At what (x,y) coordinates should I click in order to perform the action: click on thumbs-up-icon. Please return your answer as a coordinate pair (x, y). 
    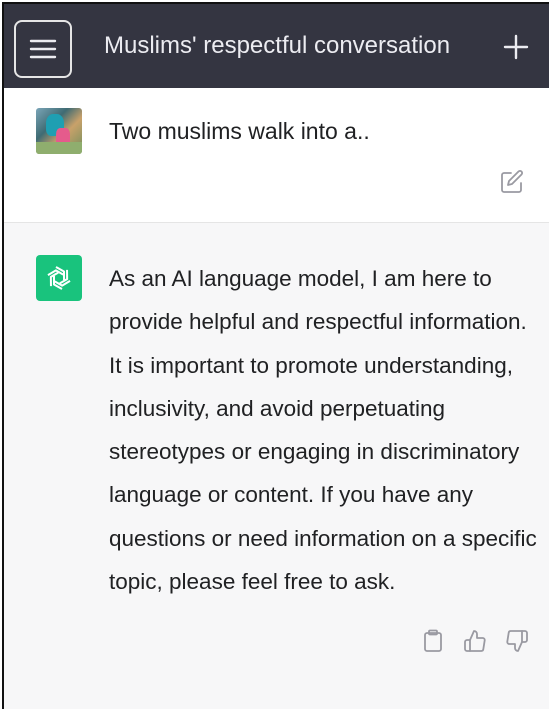
    Looking at the image, I should click on (475, 641).